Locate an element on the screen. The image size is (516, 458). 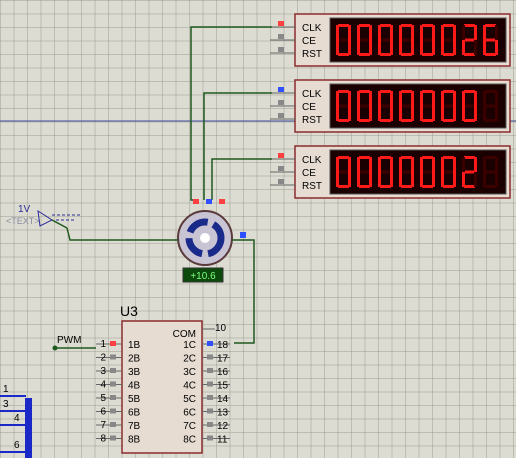
ic-left-pin-name: 5B is located at coordinates (134, 399).